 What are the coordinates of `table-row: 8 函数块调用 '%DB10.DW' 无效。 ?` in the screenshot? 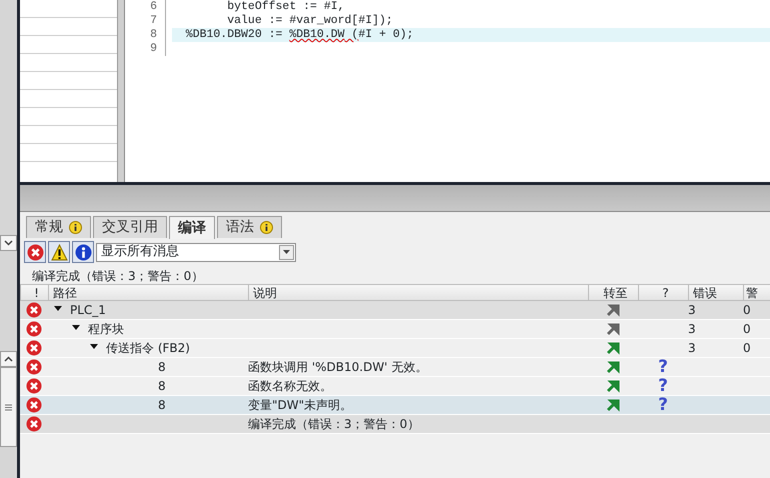 It's located at (395, 367).